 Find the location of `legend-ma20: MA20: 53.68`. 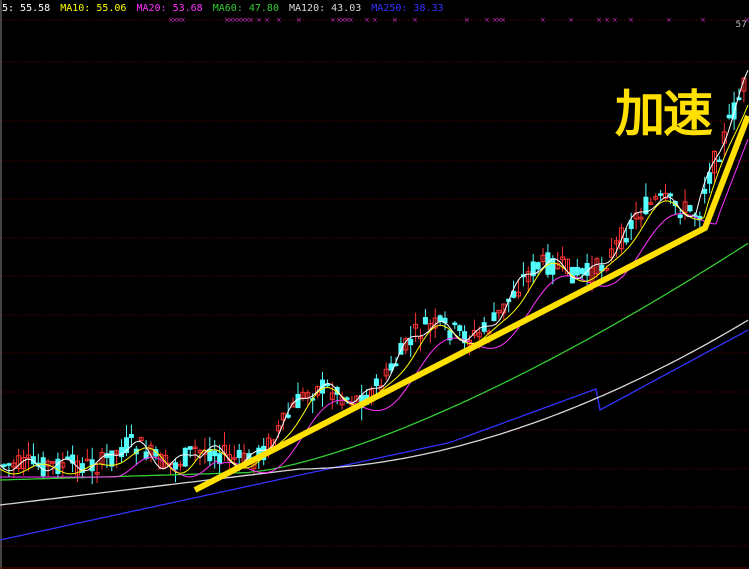

legend-ma20: MA20: 53.68 is located at coordinates (169, 8).